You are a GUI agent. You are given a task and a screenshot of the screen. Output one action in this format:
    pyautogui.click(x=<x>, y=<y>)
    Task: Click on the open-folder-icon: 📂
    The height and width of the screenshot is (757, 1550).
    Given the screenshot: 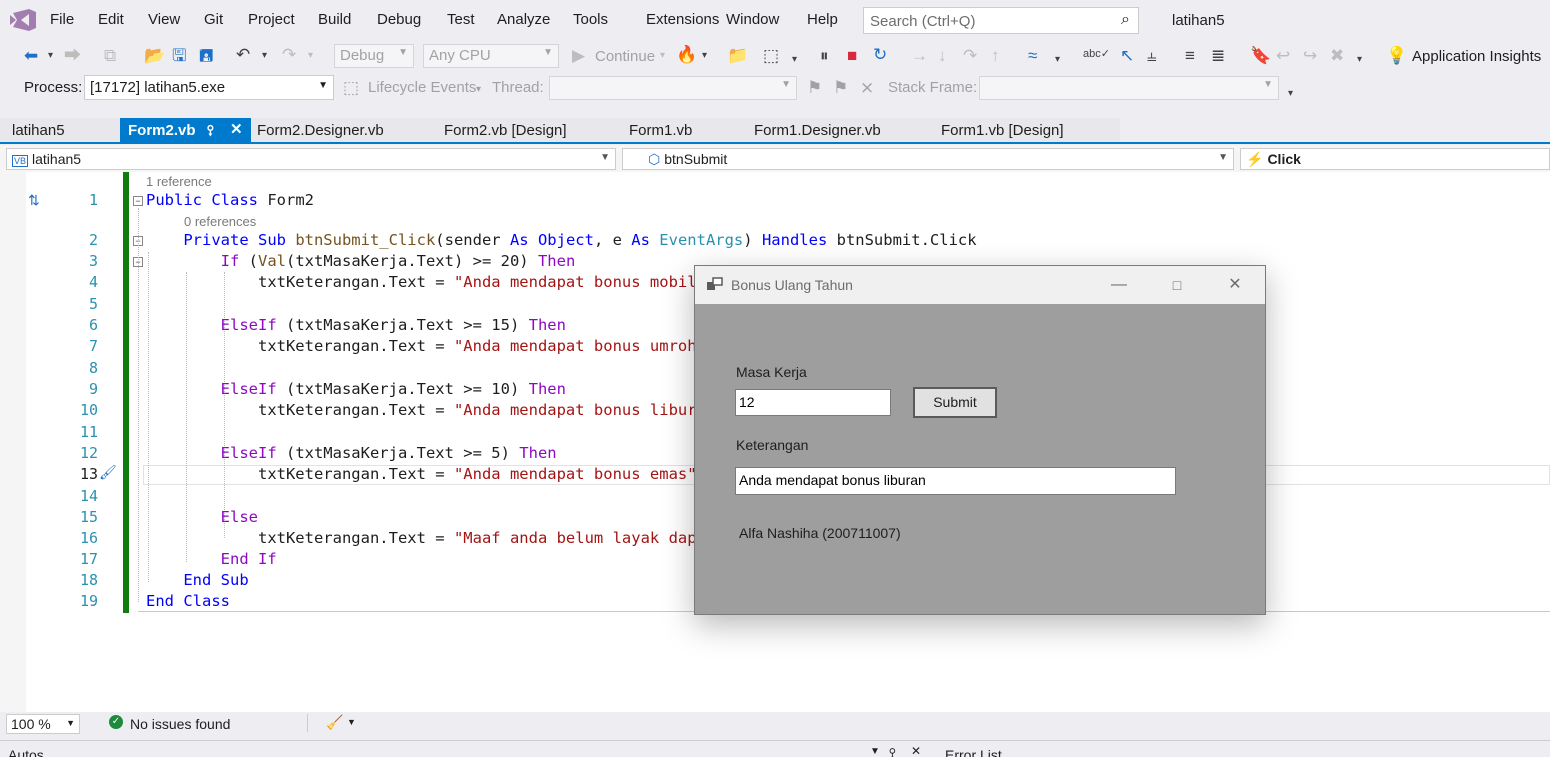 What is the action you would take?
    pyautogui.click(x=154, y=56)
    